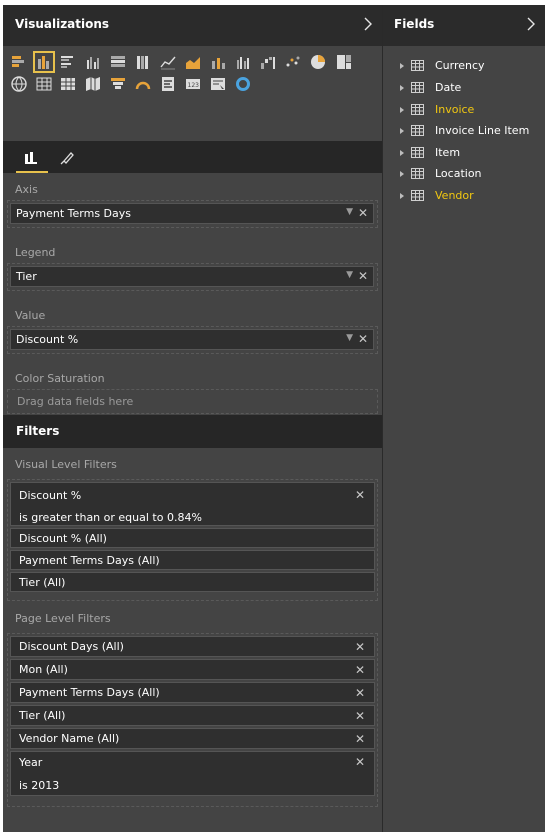  I want to click on 100-stacked-column-chart-icon, so click(143, 62).